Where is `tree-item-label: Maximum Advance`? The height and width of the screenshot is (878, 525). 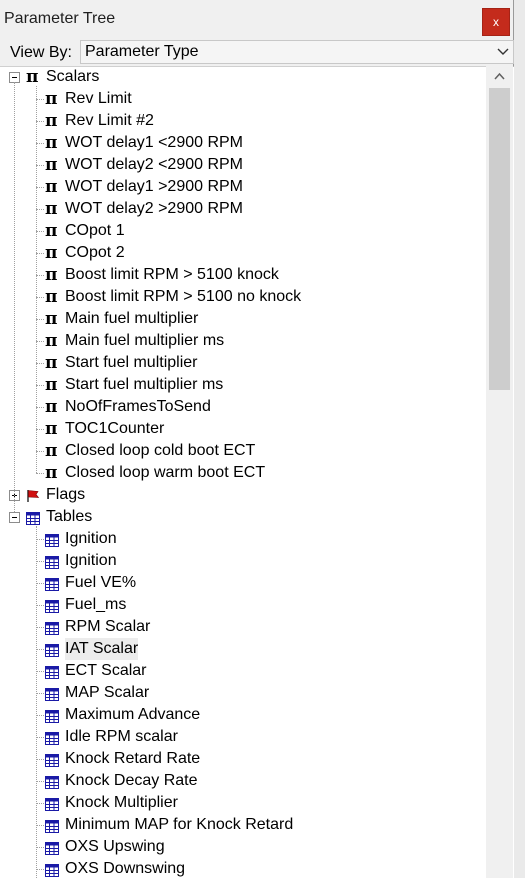
tree-item-label: Maximum Advance is located at coordinates (133, 714).